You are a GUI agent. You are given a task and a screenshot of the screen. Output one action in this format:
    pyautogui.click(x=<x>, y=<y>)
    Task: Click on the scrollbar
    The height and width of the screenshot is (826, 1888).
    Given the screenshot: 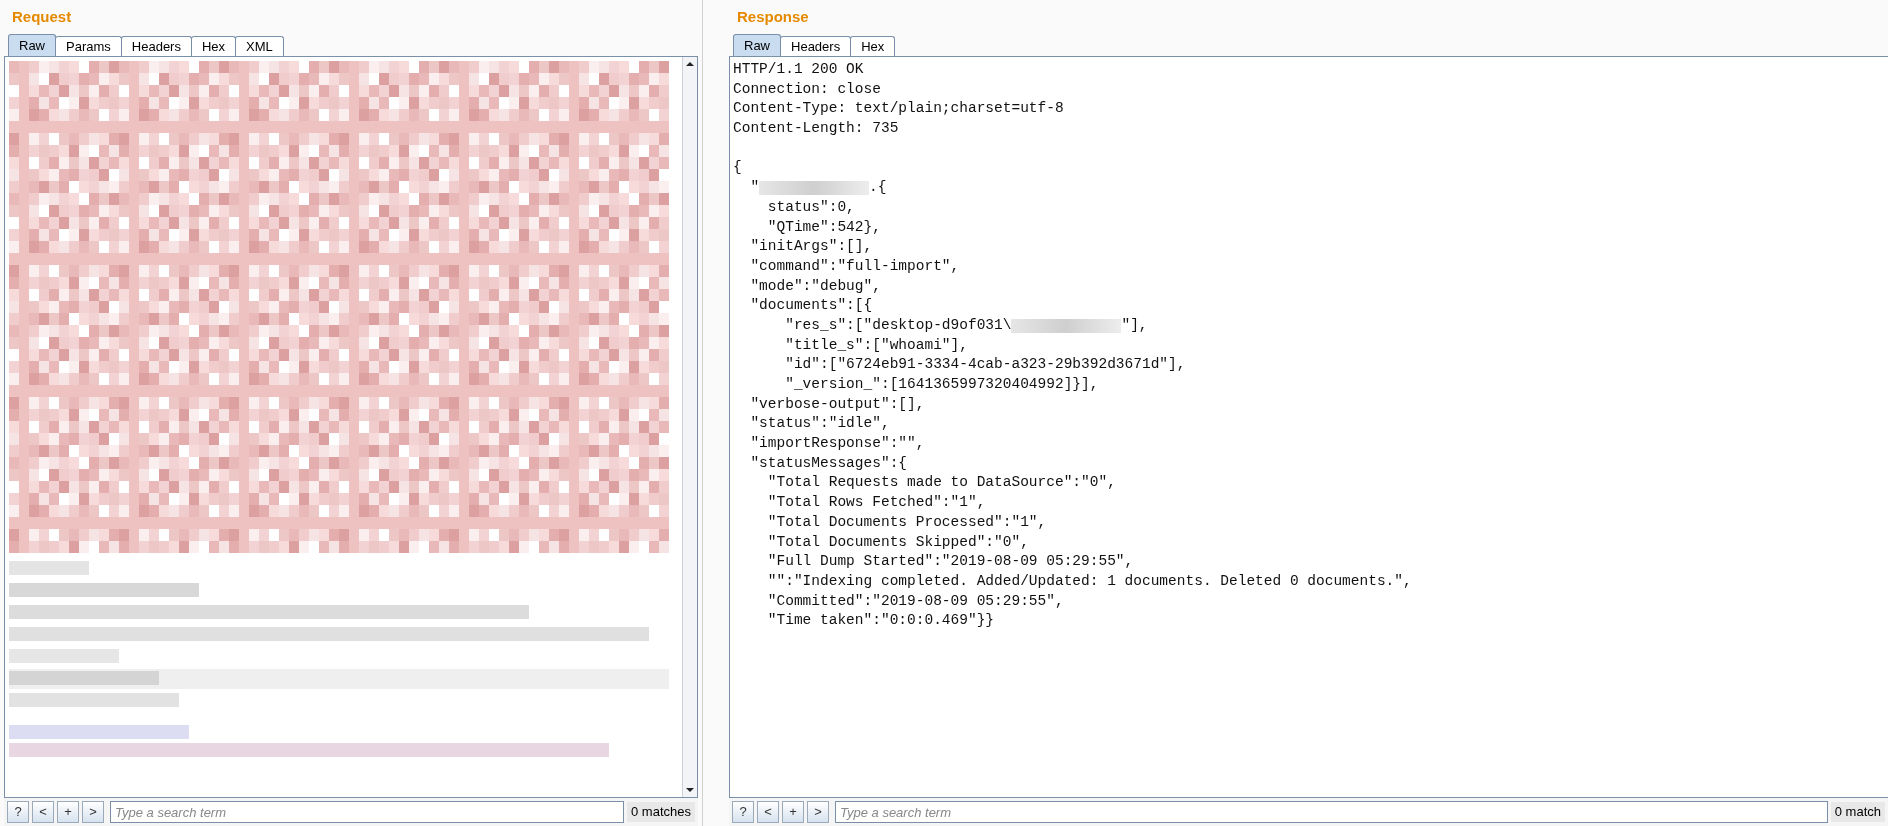 What is the action you would take?
    pyautogui.click(x=689, y=427)
    